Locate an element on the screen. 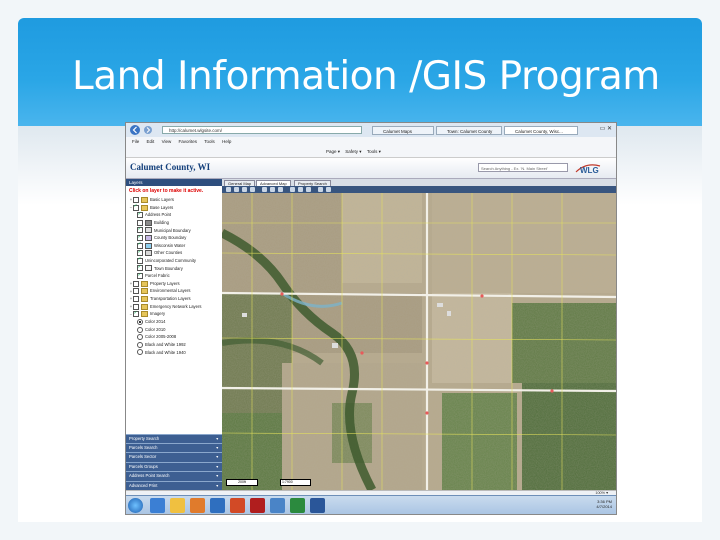 This screenshot has width=720, height=540. layer-label: Unincorporated Community is located at coordinates (170, 260).